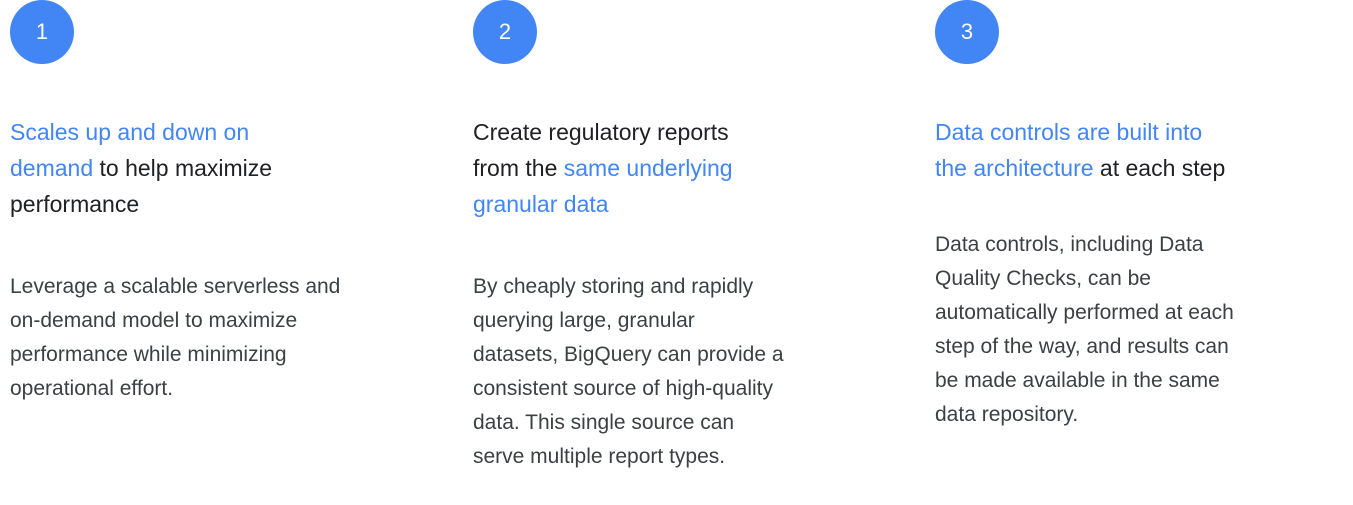 The height and width of the screenshot is (505, 1353). What do you see at coordinates (584, 320) in the screenshot?
I see `description-line: querying large, granular` at bounding box center [584, 320].